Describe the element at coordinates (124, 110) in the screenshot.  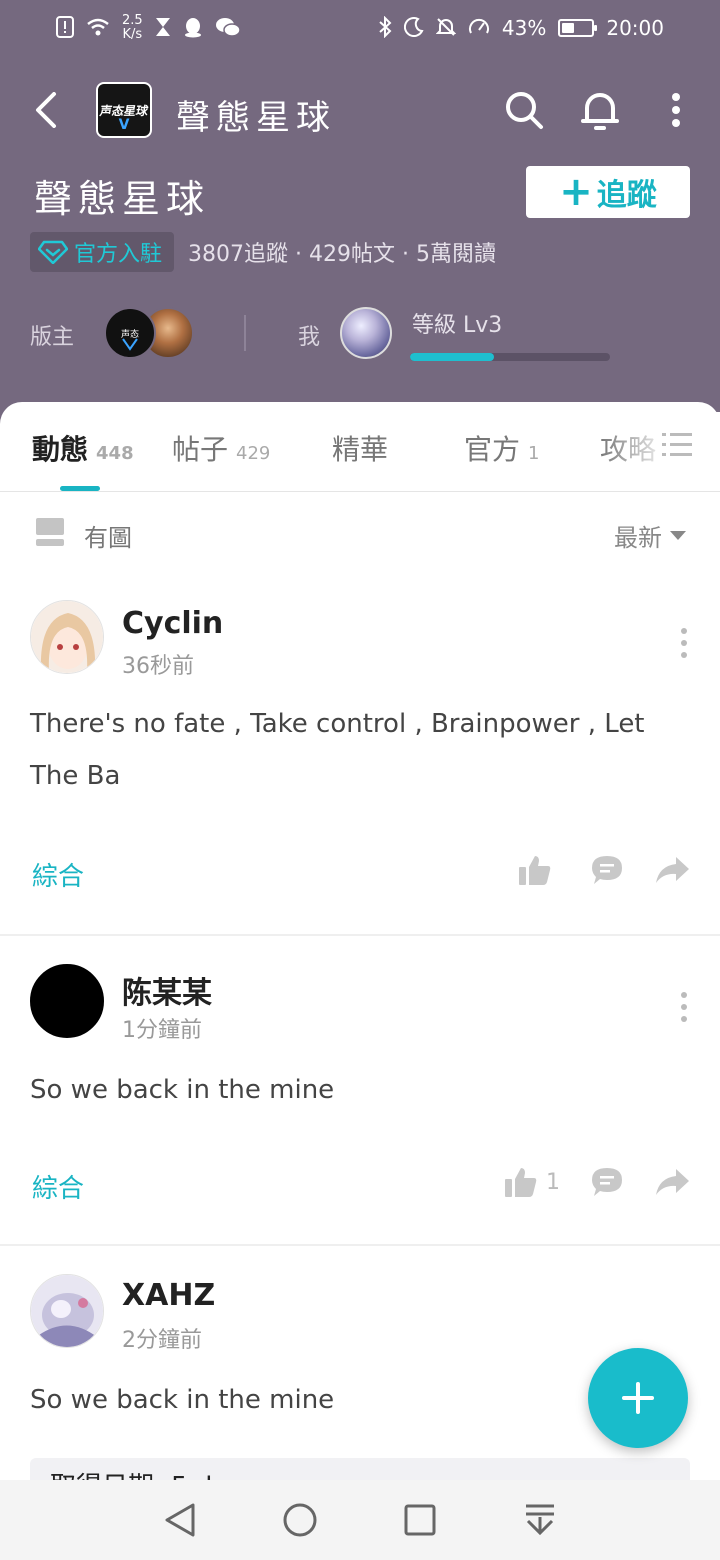
I see `community-logo: 声态星球 V` at that location.